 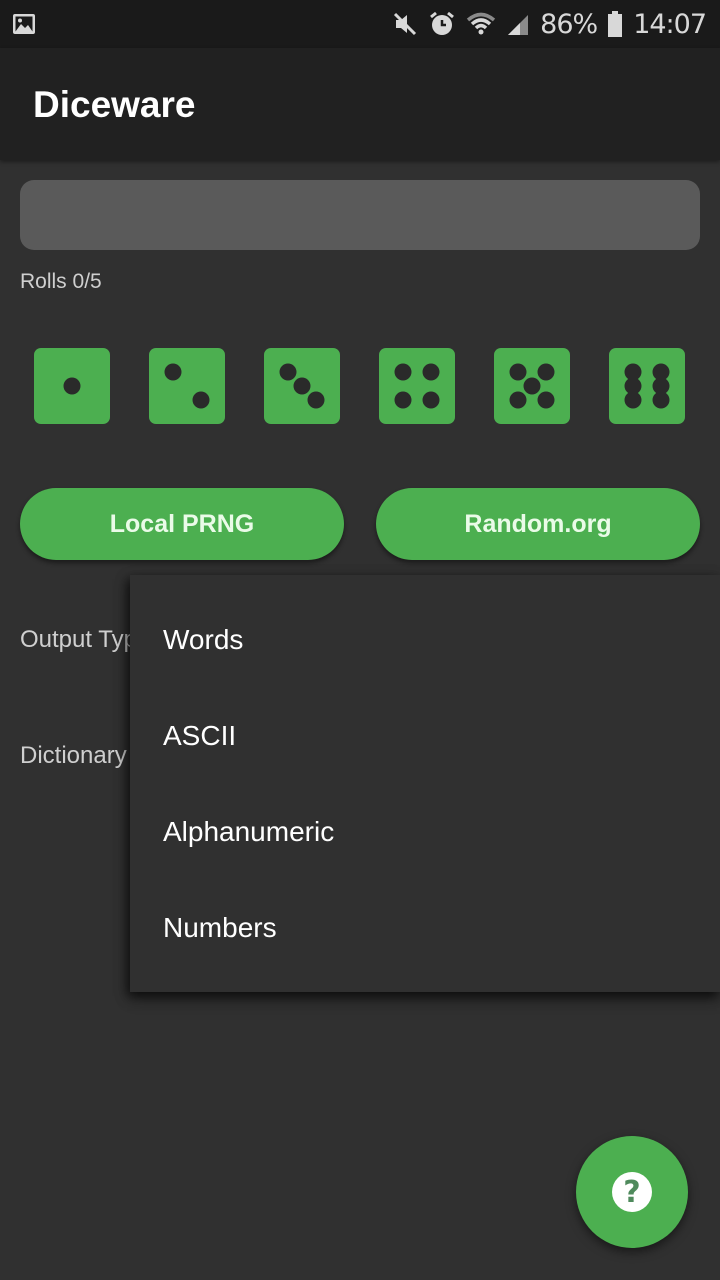 I want to click on rolls-counter: Rolls 0/5, so click(x=61, y=281).